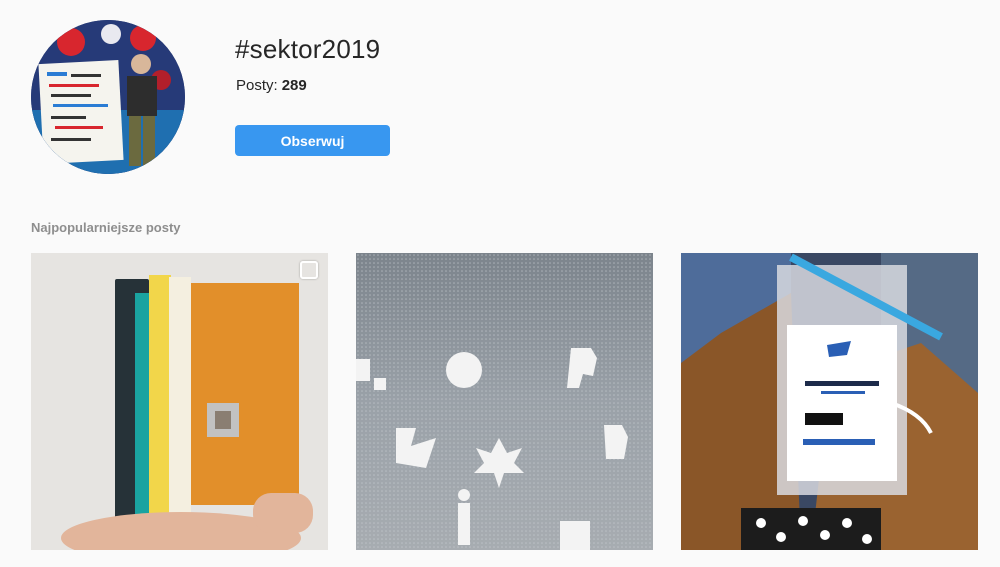 This screenshot has width=1000, height=567. Describe the element at coordinates (312, 140) in the screenshot. I see `follow-button: Obserwuj` at that location.